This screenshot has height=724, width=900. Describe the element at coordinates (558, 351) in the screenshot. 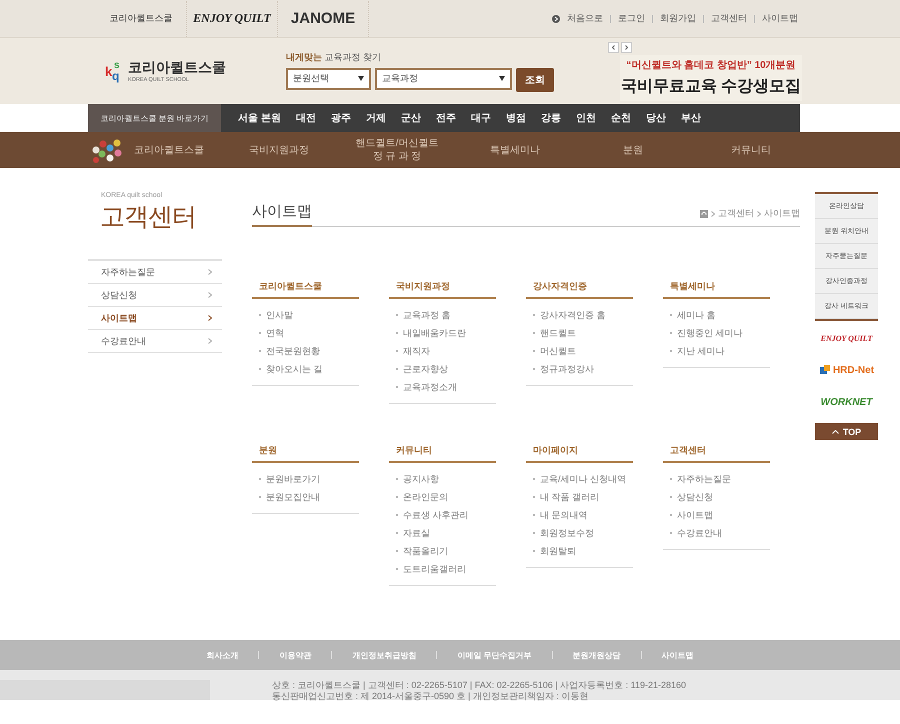

I see `sitemap-link: 머신퀼트` at that location.